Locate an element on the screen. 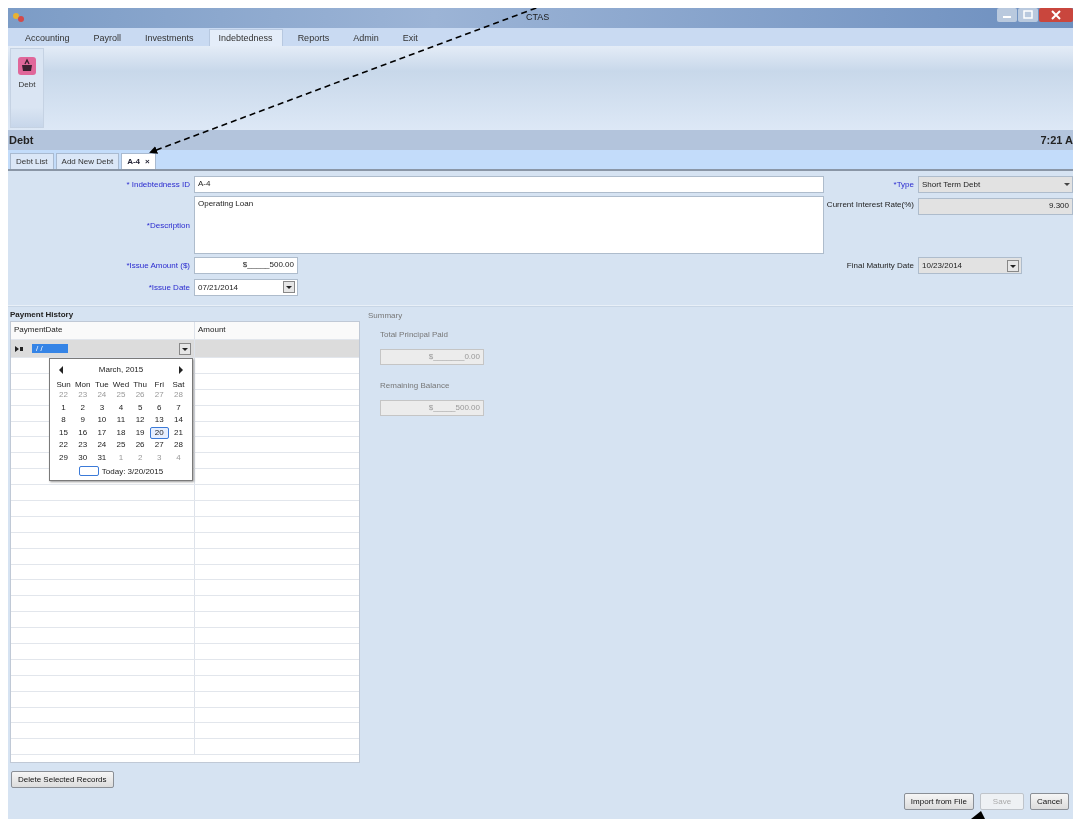 The image size is (1073, 819). field-label: Total Principal Paid is located at coordinates (414, 334).